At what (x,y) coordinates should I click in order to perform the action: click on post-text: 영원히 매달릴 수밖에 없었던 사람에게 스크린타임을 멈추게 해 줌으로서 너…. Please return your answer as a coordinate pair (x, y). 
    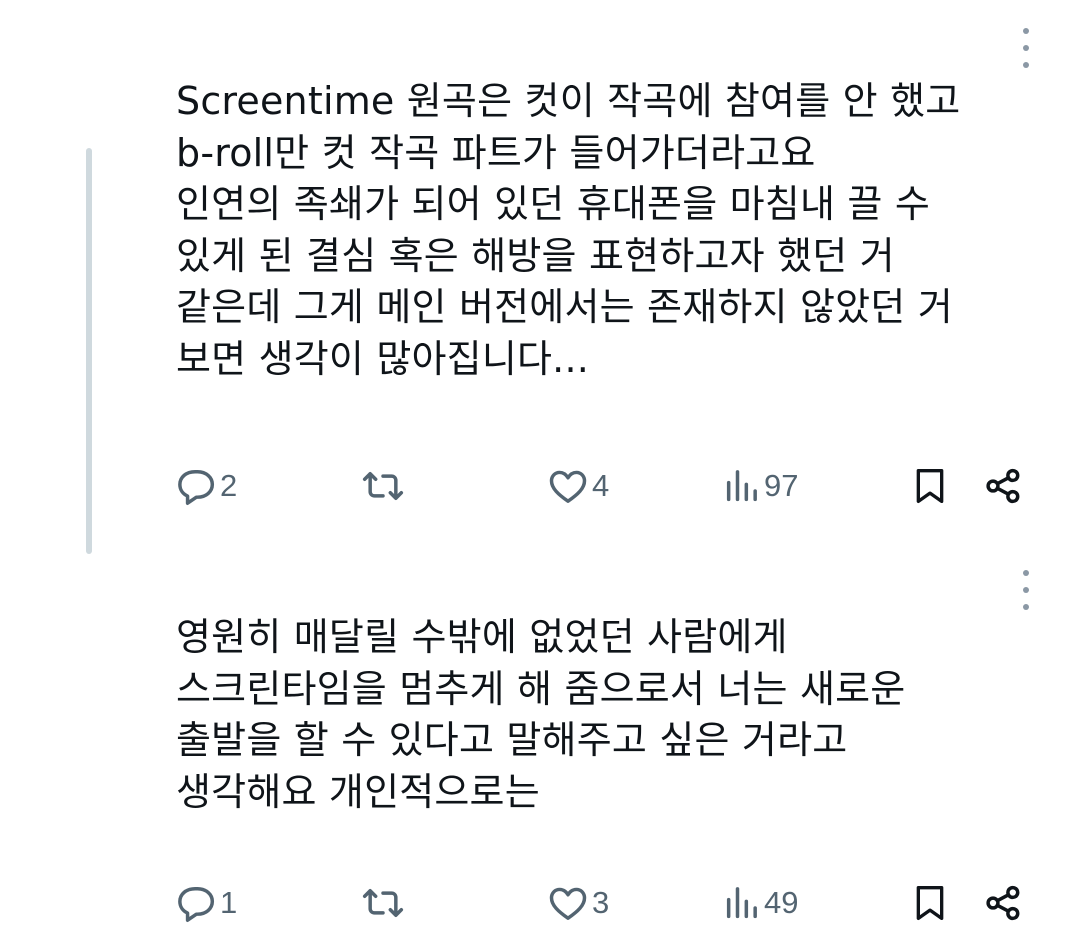
    Looking at the image, I should click on (541, 714).